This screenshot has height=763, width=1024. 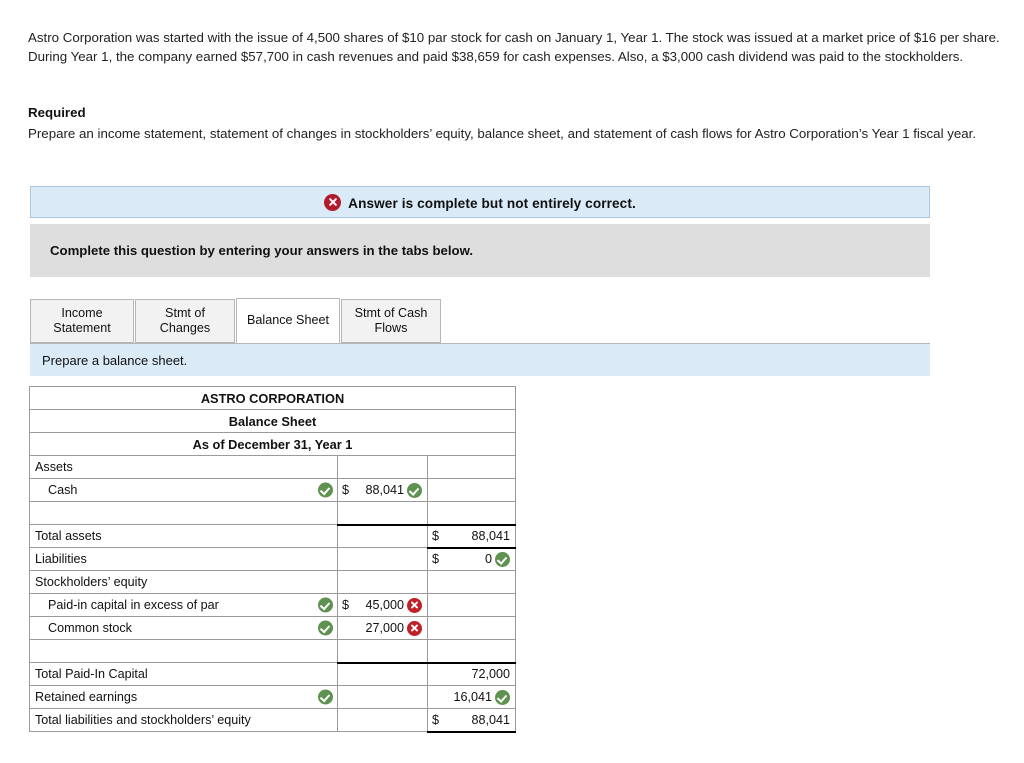 I want to click on row-label-cell: Total assets, so click(x=183, y=536).